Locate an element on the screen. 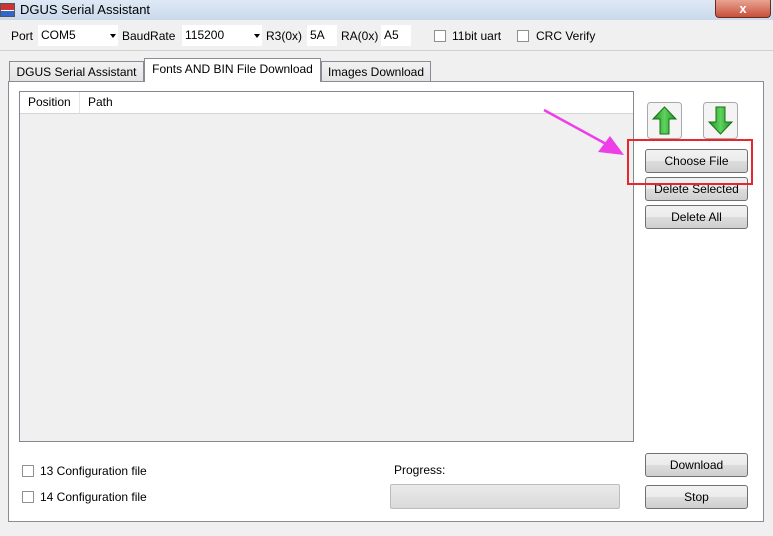 The image size is (773, 536). annotation-arrow is located at coordinates (583, 131).